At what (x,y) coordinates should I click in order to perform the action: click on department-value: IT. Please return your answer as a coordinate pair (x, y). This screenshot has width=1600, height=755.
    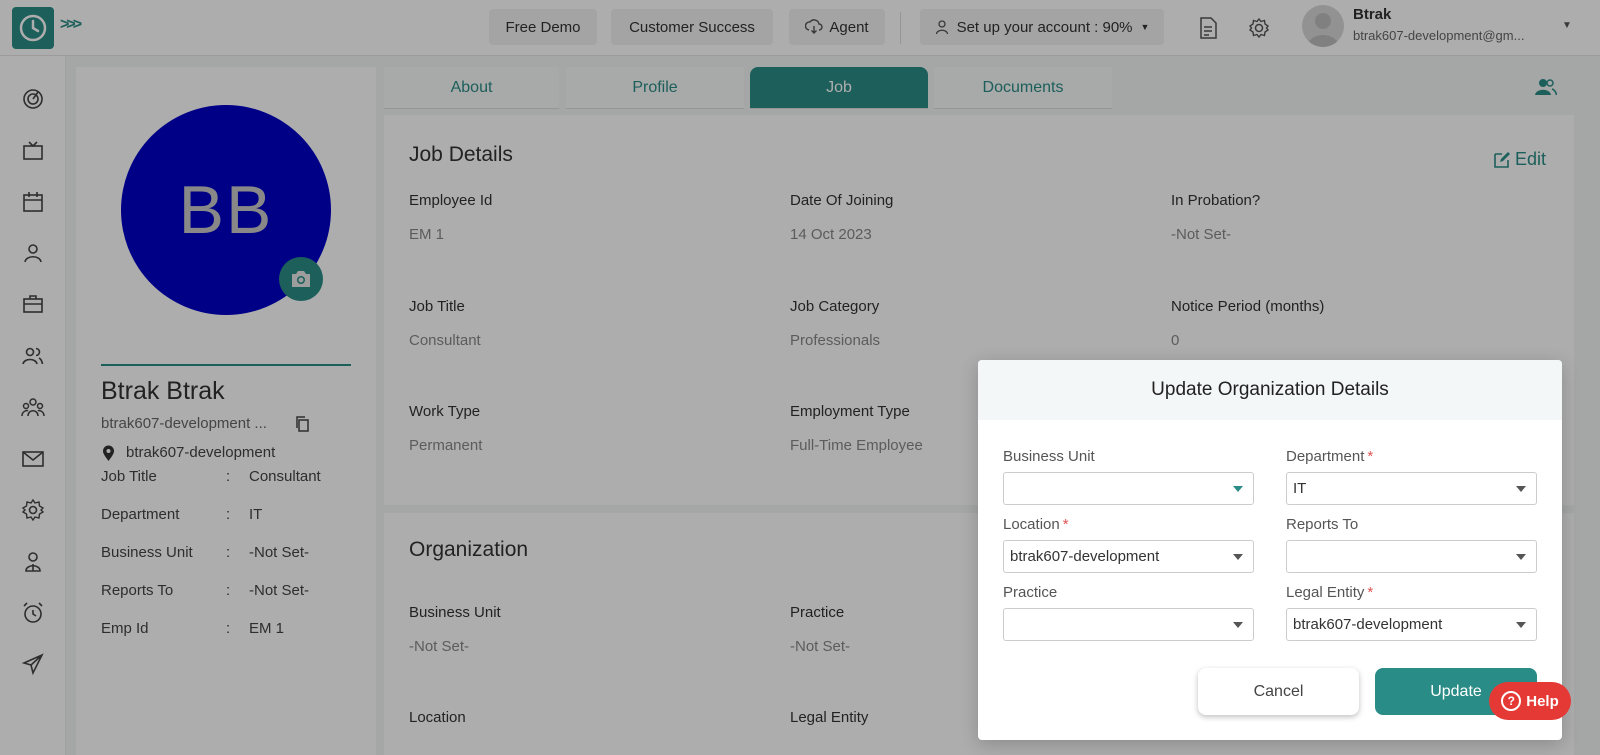
    Looking at the image, I should click on (1300, 488).